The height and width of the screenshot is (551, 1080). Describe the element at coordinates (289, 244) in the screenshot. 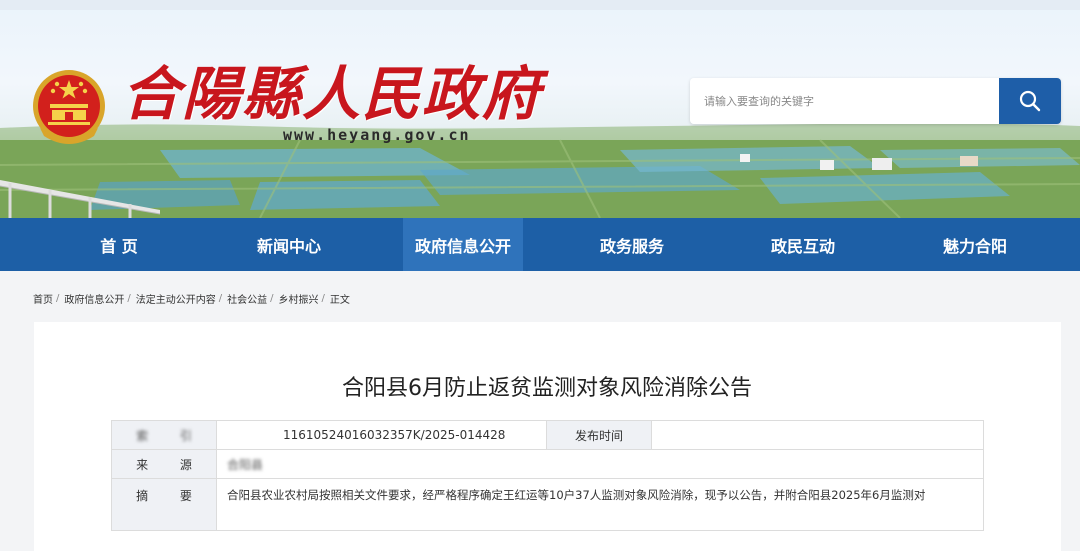

I see `nav-item-news: 新闻中心` at that location.